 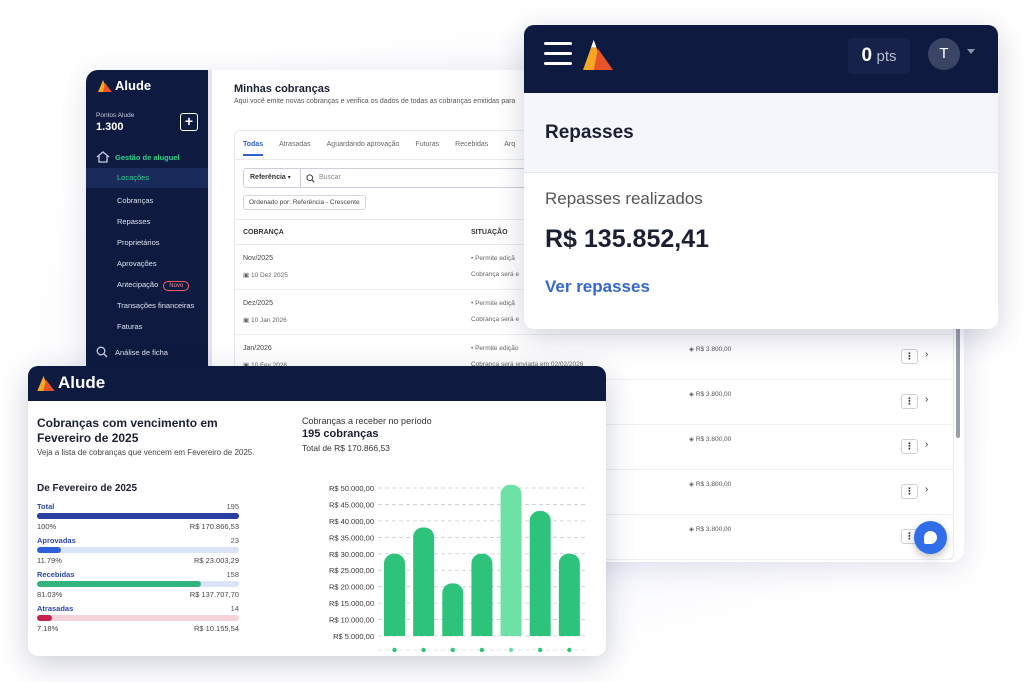 What do you see at coordinates (253, 148) in the screenshot?
I see `tab-todas: Todas` at bounding box center [253, 148].